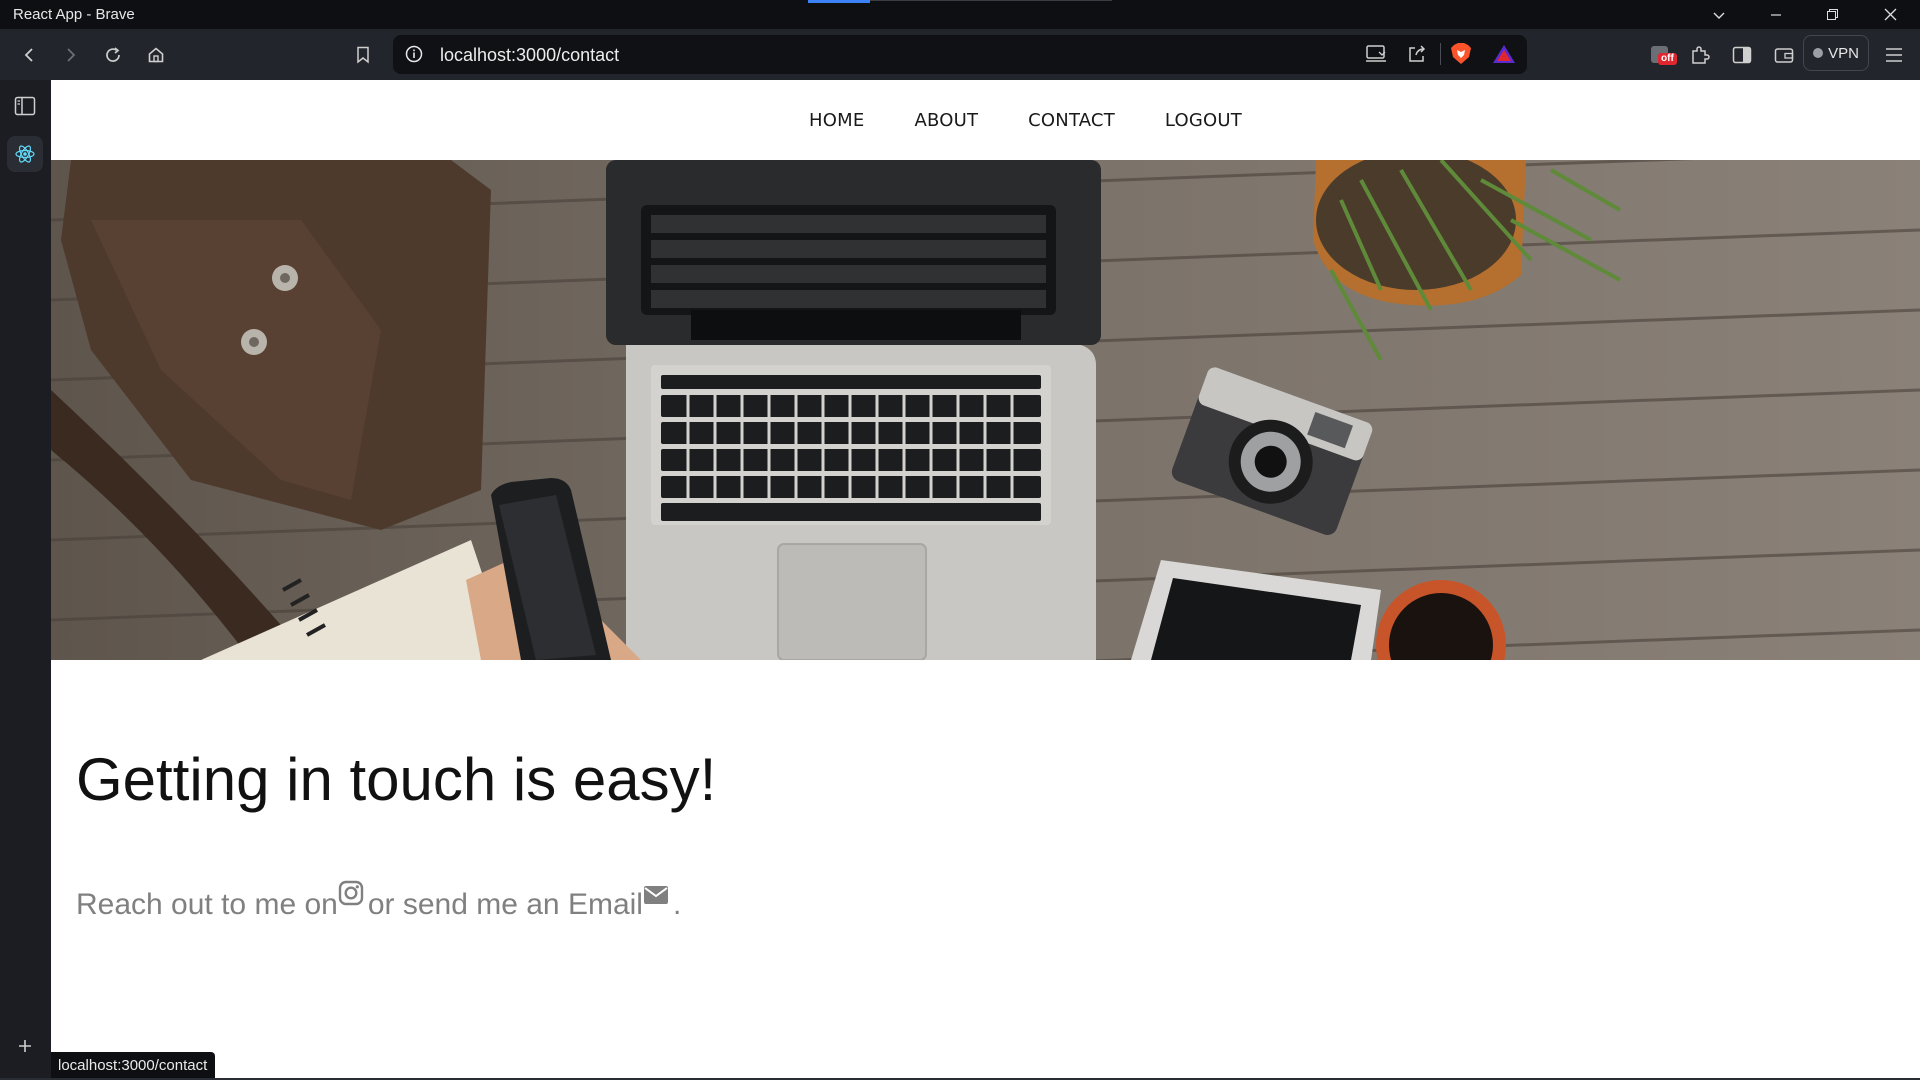  I want to click on browser-toolbar: localhost:3000/contact off VPN, so click(960, 54).